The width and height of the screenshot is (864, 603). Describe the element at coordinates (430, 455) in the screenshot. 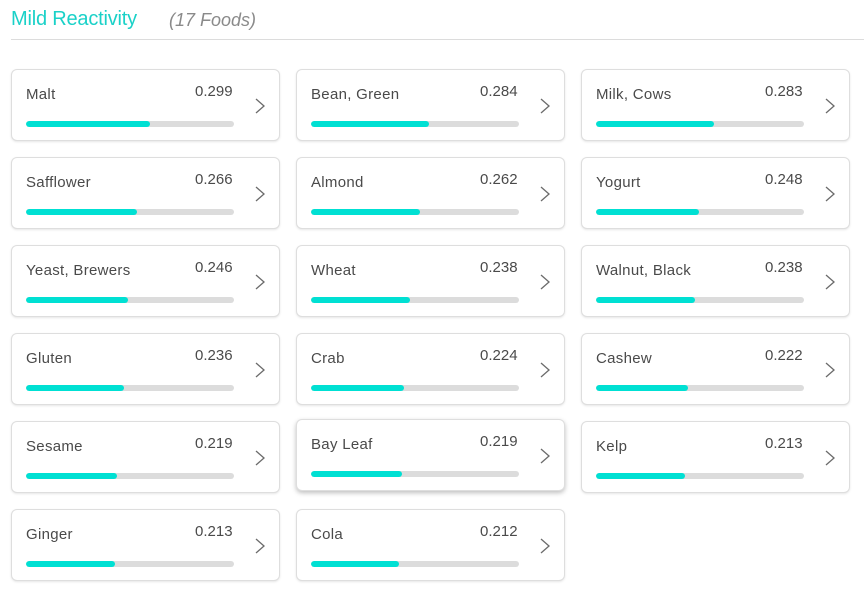

I see `food-card-bay-leaf: Bay Leaf 0.219` at that location.